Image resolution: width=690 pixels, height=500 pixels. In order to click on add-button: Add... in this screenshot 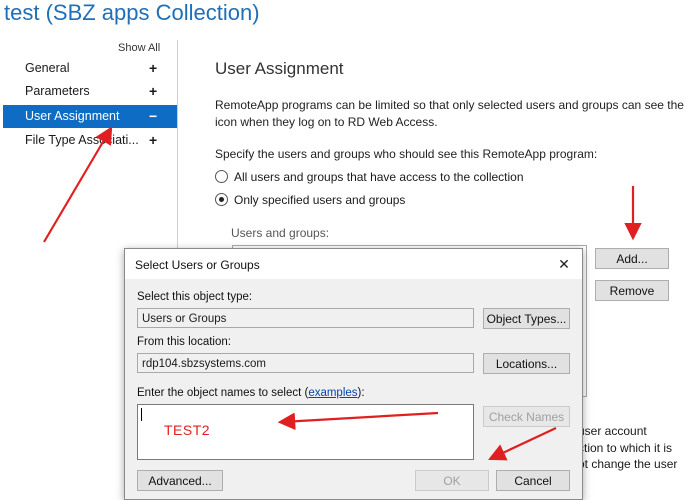, I will do `click(632, 258)`.